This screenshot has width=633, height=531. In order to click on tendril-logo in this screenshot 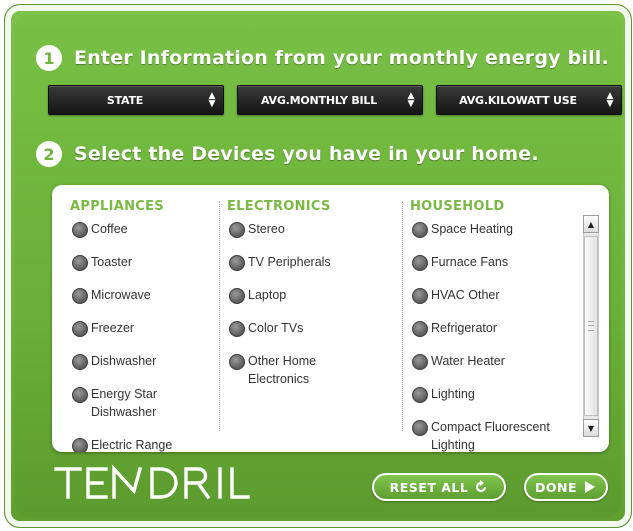, I will do `click(161, 486)`.